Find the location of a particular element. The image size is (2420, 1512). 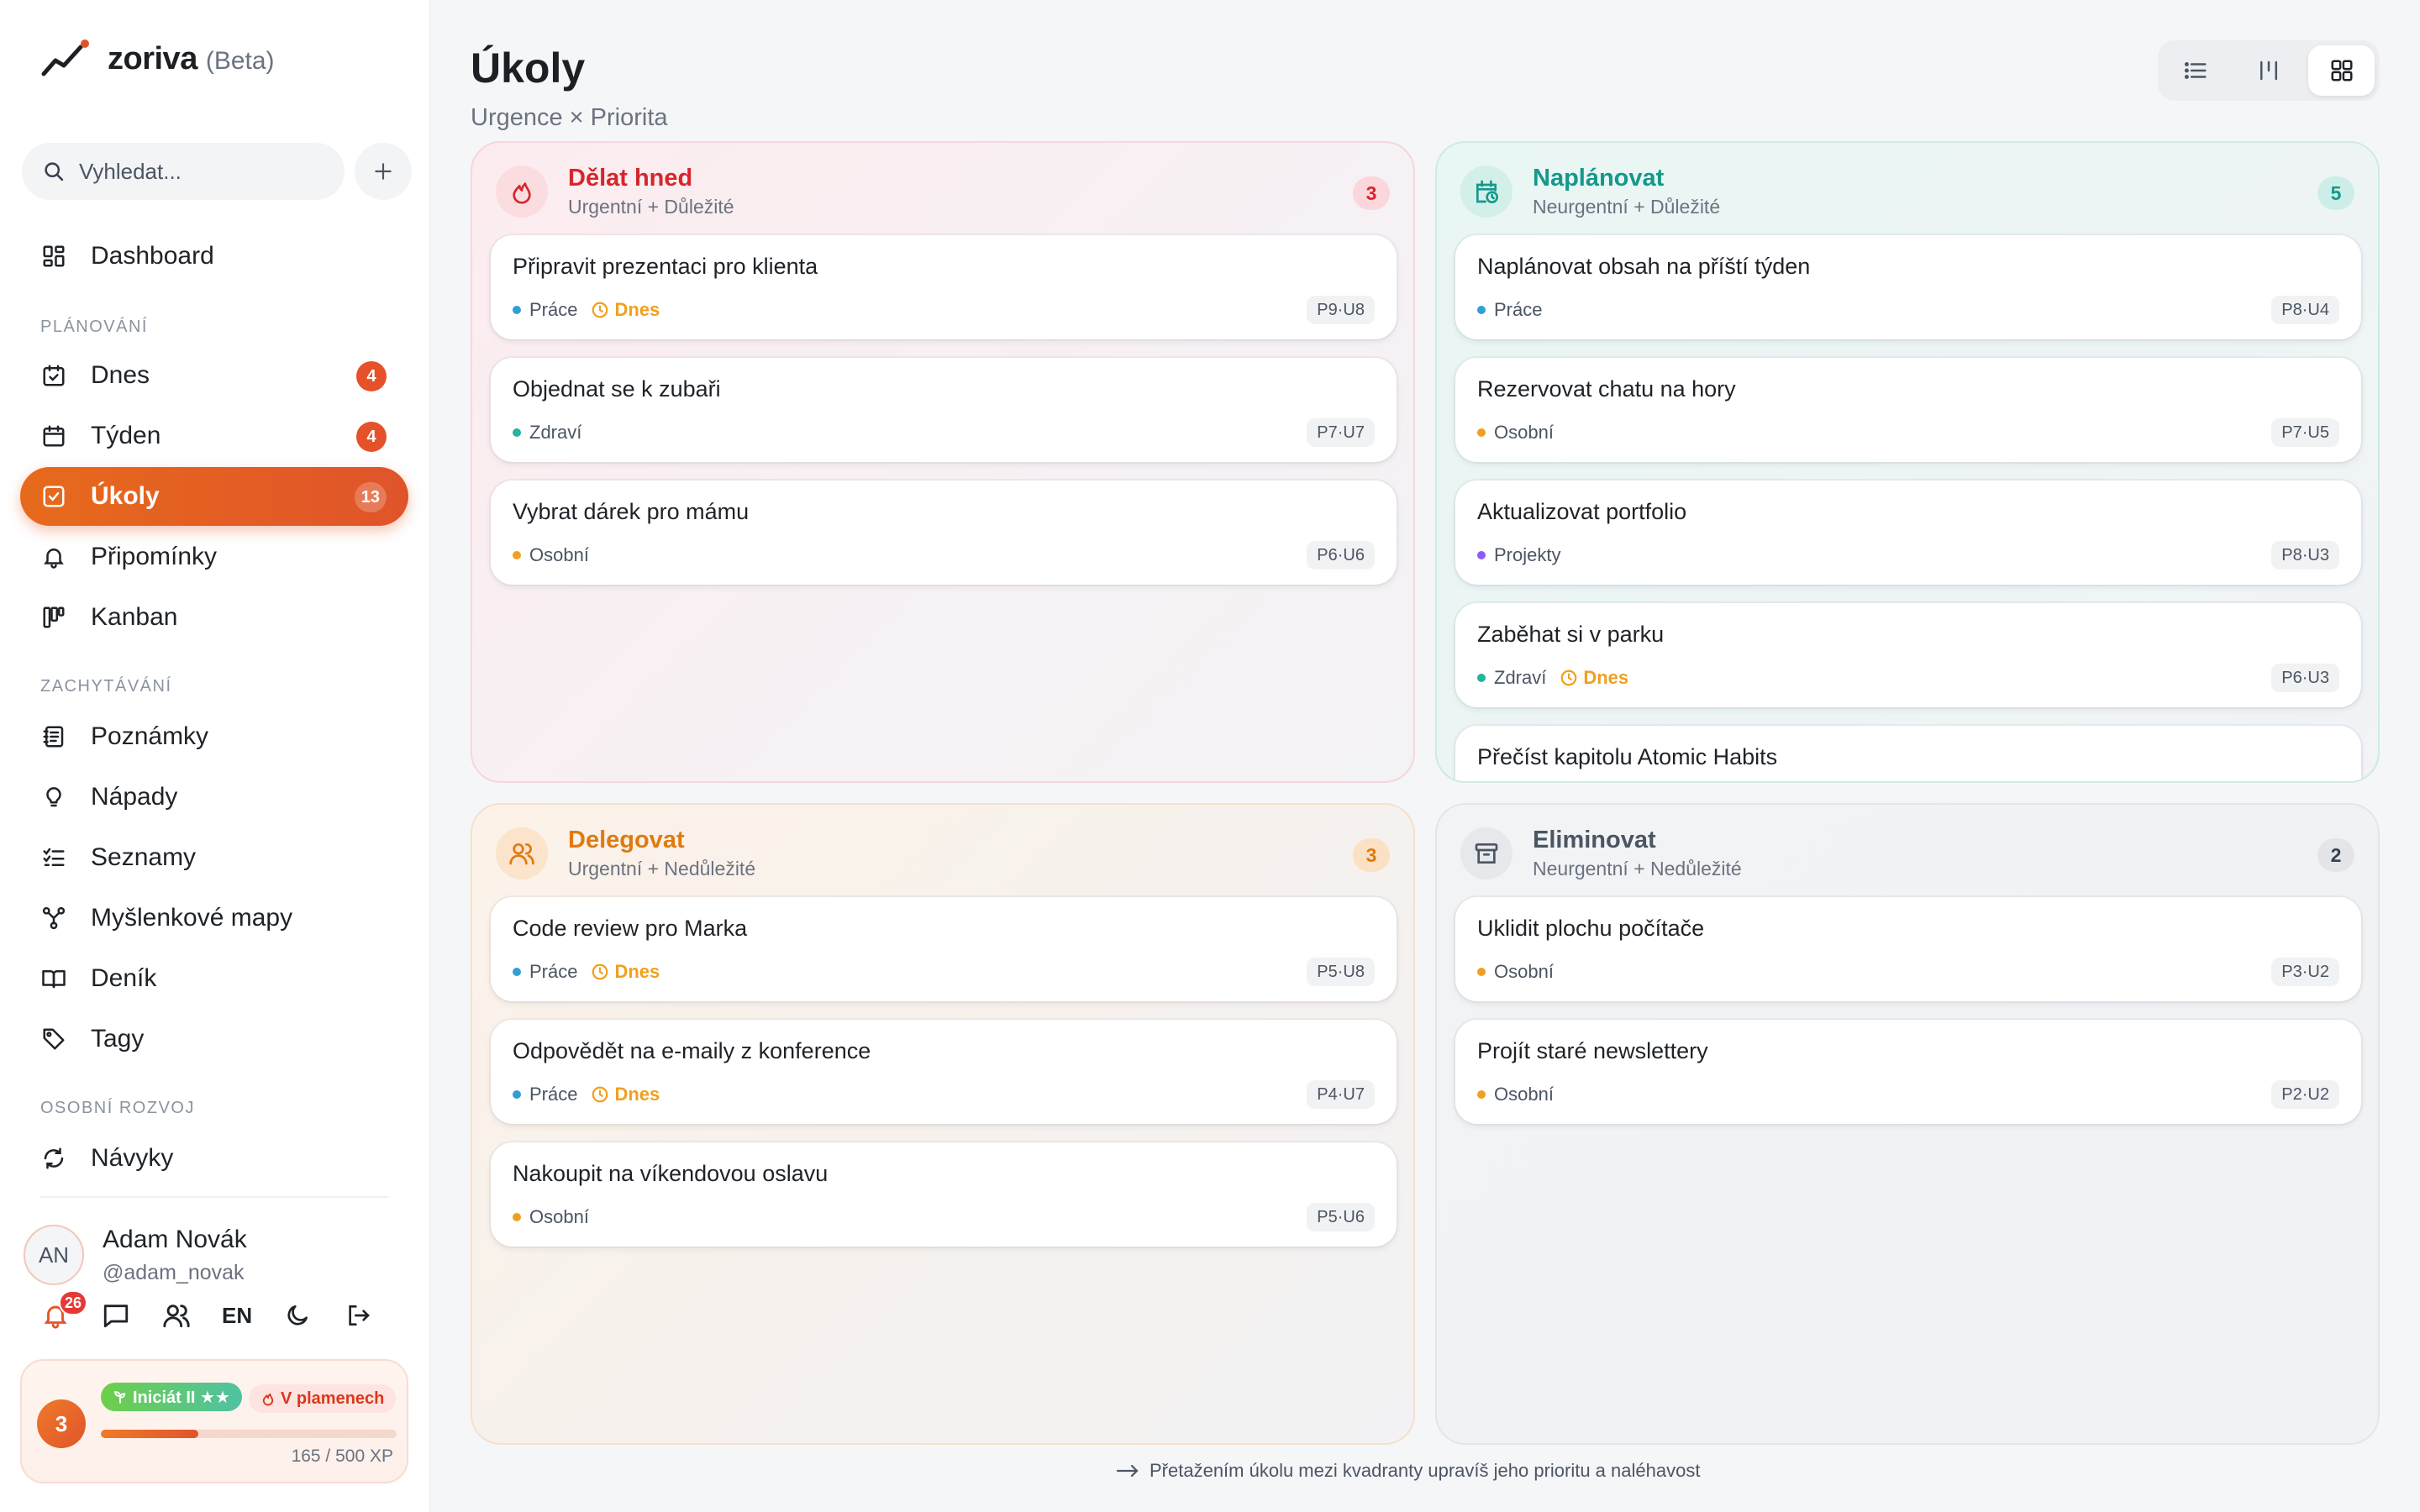

task-card: Objednat se k zubaři Zdraví P7·U7 is located at coordinates (944, 410).